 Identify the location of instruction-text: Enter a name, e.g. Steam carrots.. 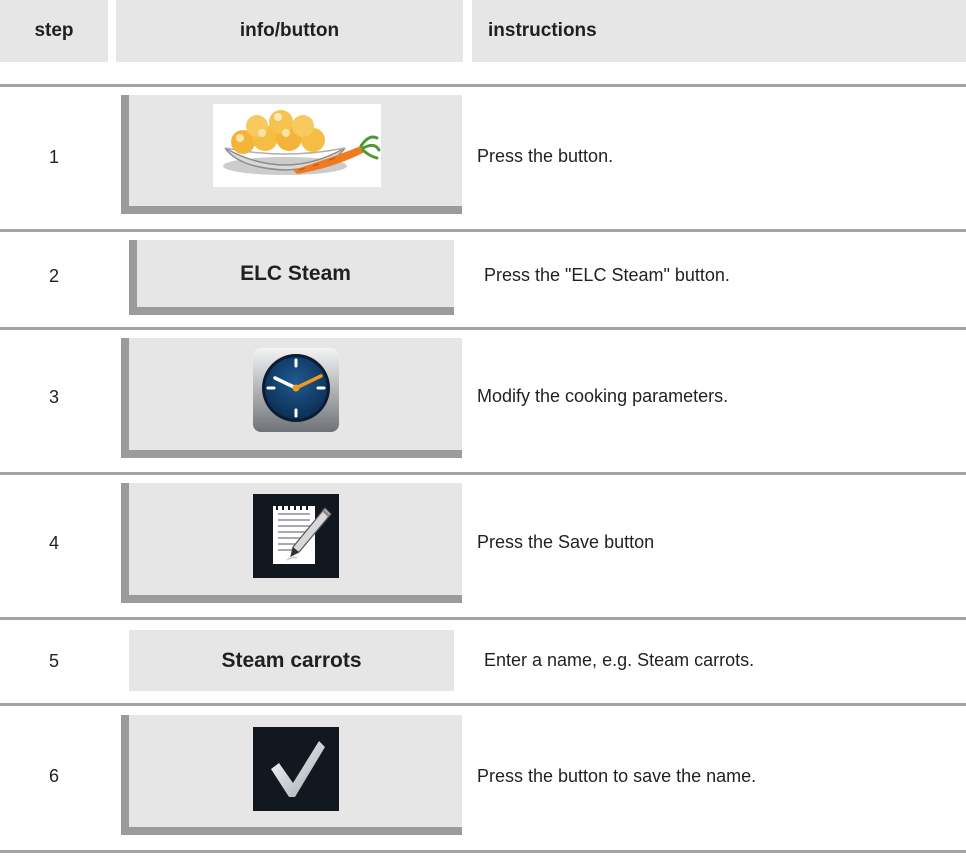
(619, 660).